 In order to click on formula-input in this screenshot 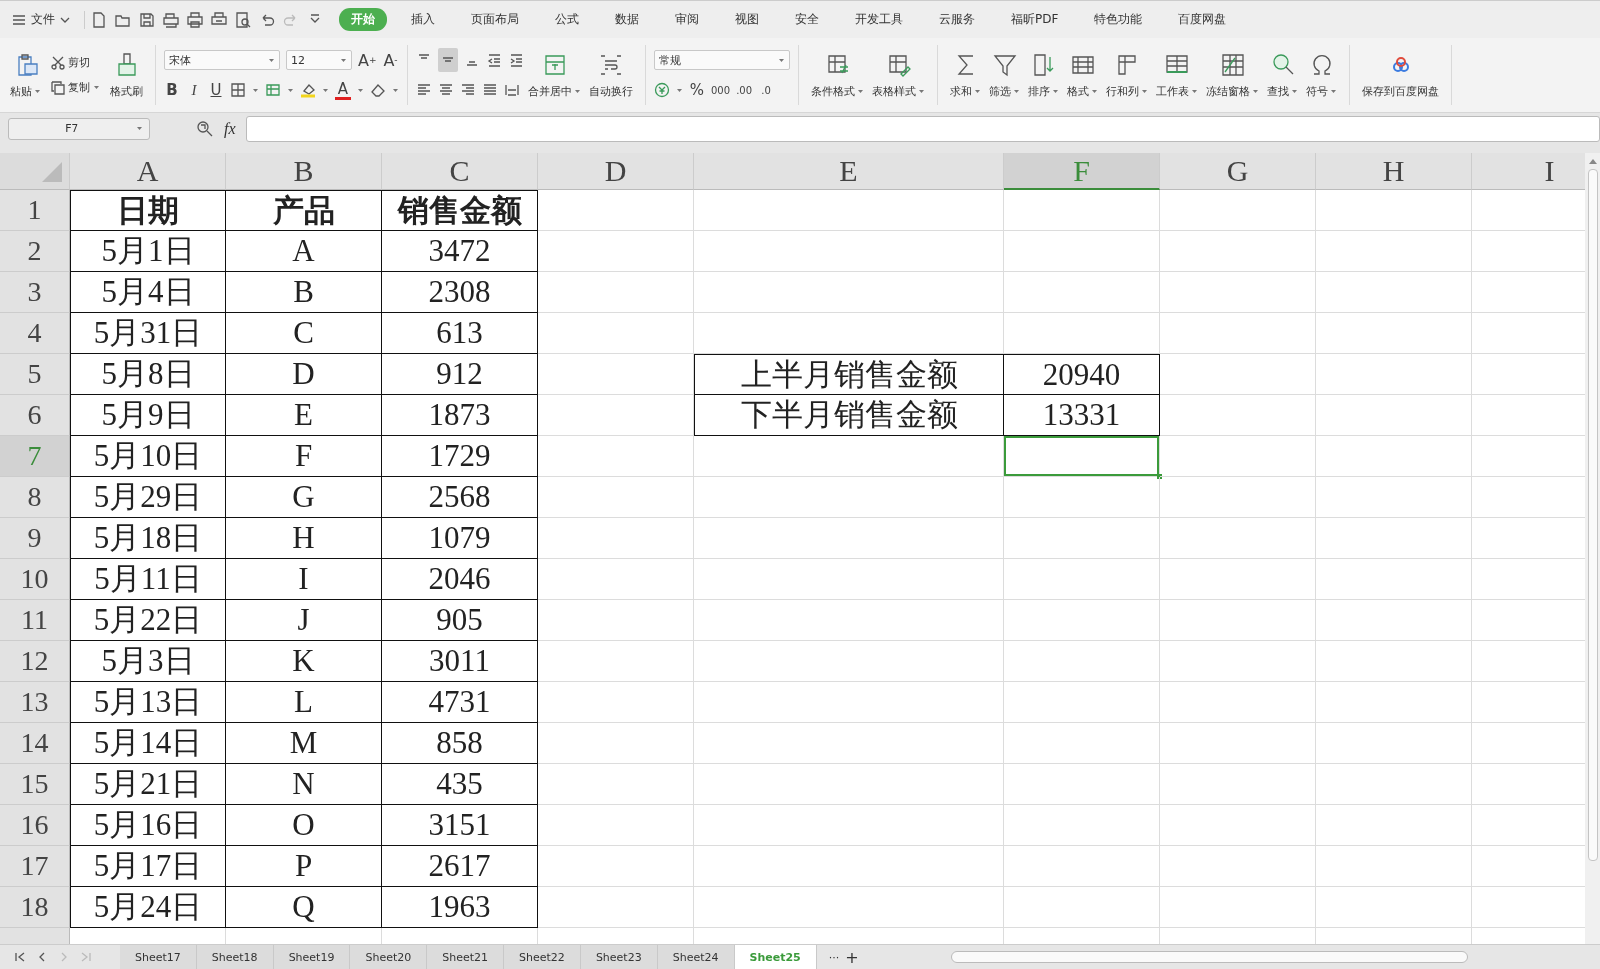, I will do `click(922, 128)`.